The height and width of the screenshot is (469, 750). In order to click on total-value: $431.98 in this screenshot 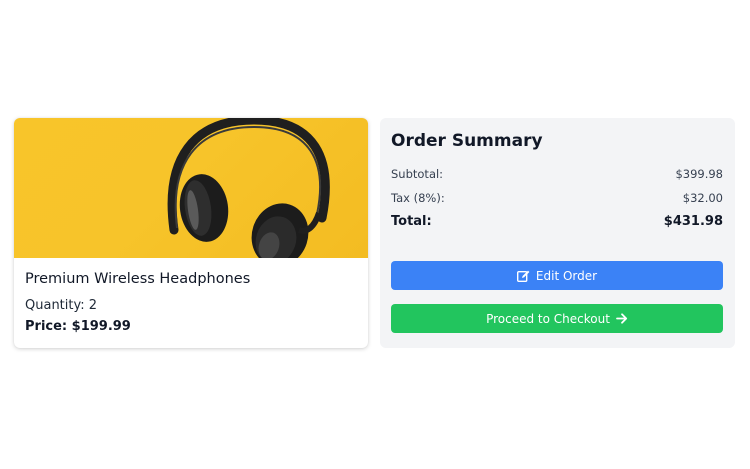, I will do `click(693, 221)`.